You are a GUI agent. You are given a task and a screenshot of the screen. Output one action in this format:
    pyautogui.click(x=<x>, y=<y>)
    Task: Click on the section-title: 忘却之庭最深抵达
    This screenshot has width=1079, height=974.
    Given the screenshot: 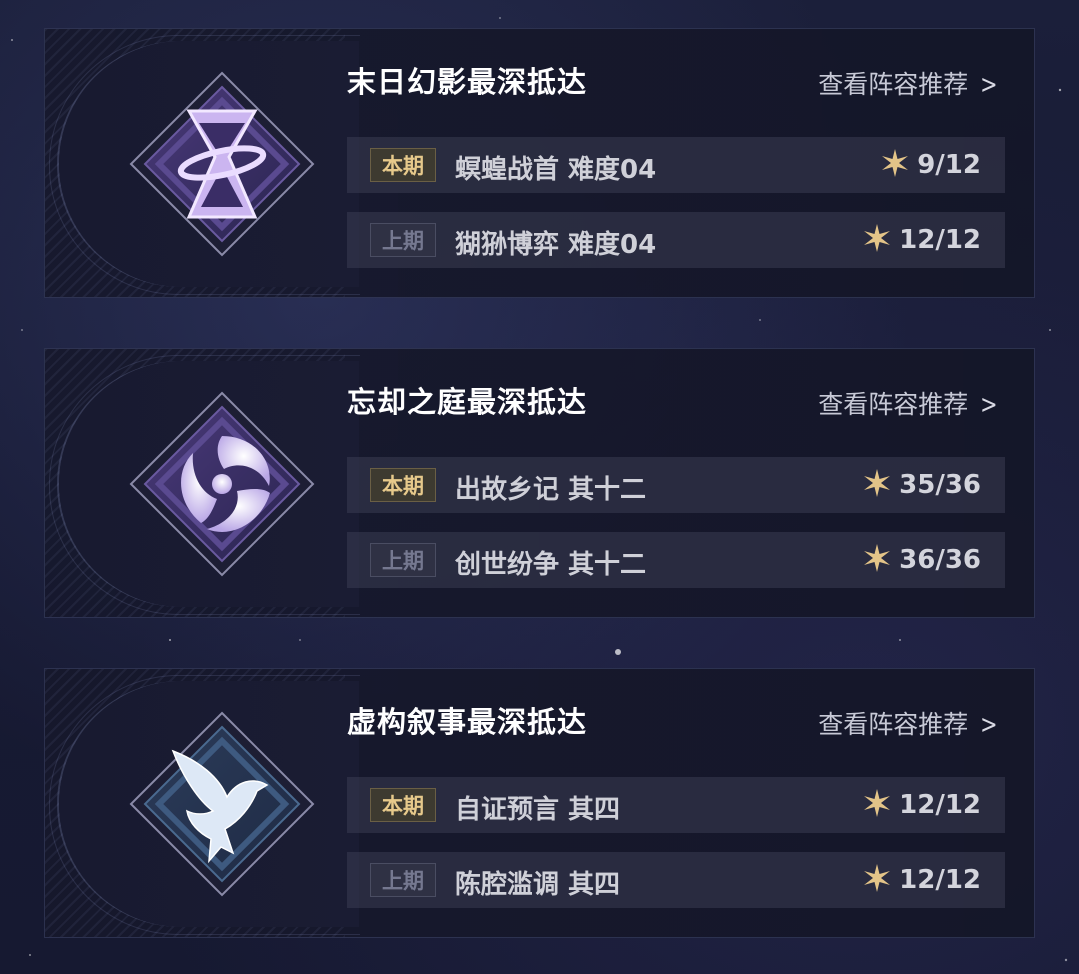 What is the action you would take?
    pyautogui.click(x=467, y=402)
    